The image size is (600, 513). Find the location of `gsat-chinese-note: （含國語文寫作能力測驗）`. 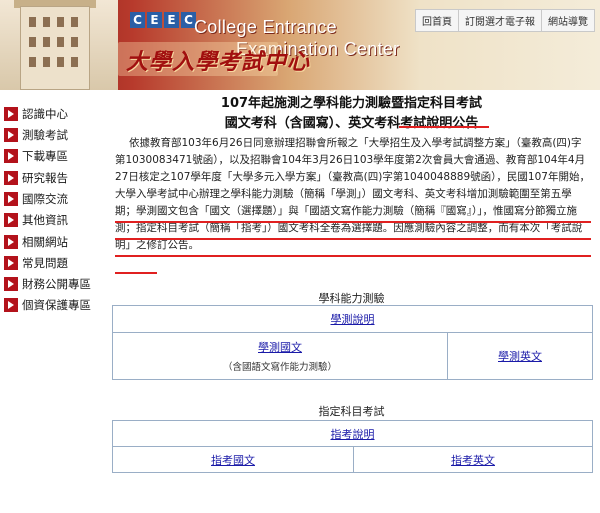

gsat-chinese-note: （含國語文寫作能力測驗） is located at coordinates (279, 367).